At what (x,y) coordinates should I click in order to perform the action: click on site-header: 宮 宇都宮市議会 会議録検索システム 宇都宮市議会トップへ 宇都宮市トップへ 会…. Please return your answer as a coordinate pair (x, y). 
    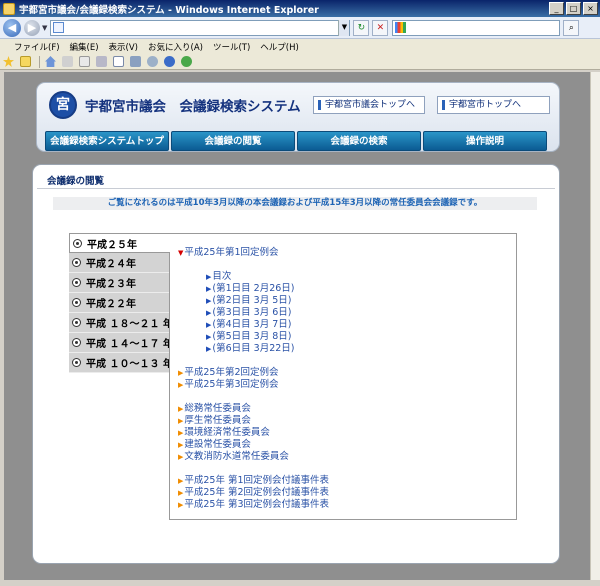
    Looking at the image, I should click on (298, 117).